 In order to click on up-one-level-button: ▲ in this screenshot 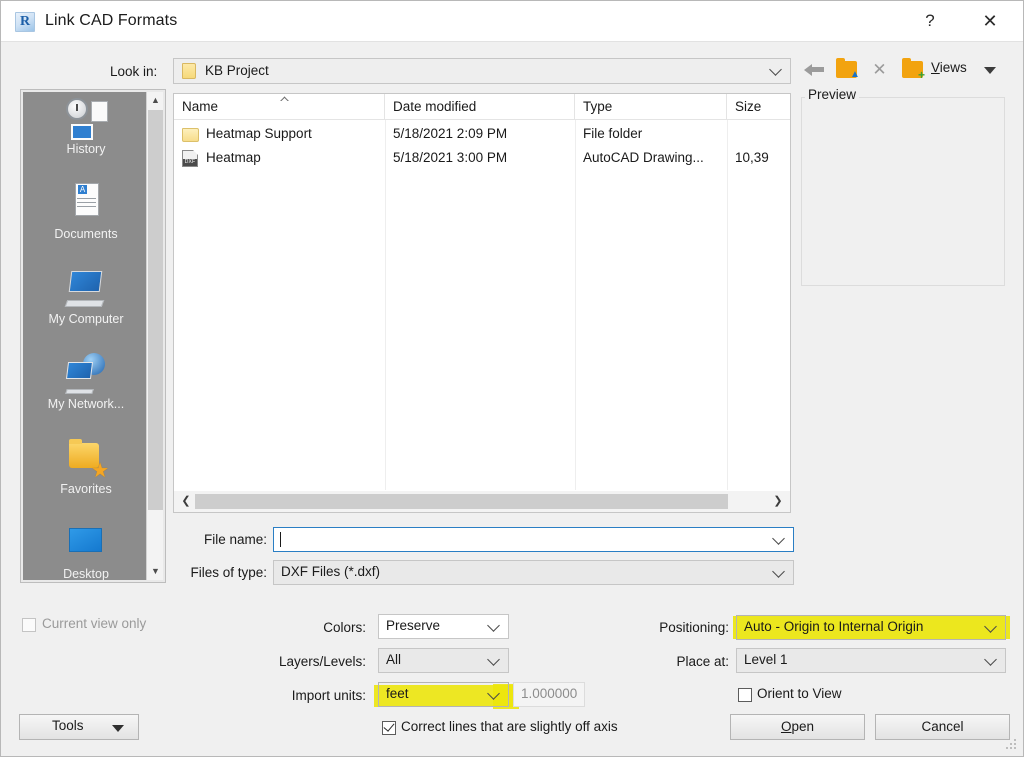, I will do `click(846, 70)`.